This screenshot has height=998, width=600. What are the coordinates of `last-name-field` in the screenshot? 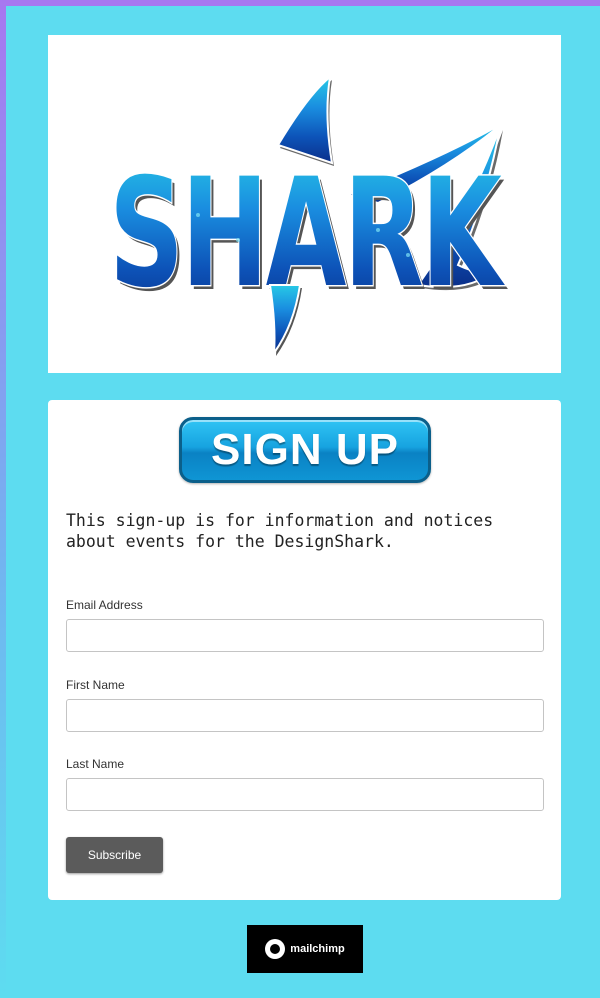 It's located at (305, 794).